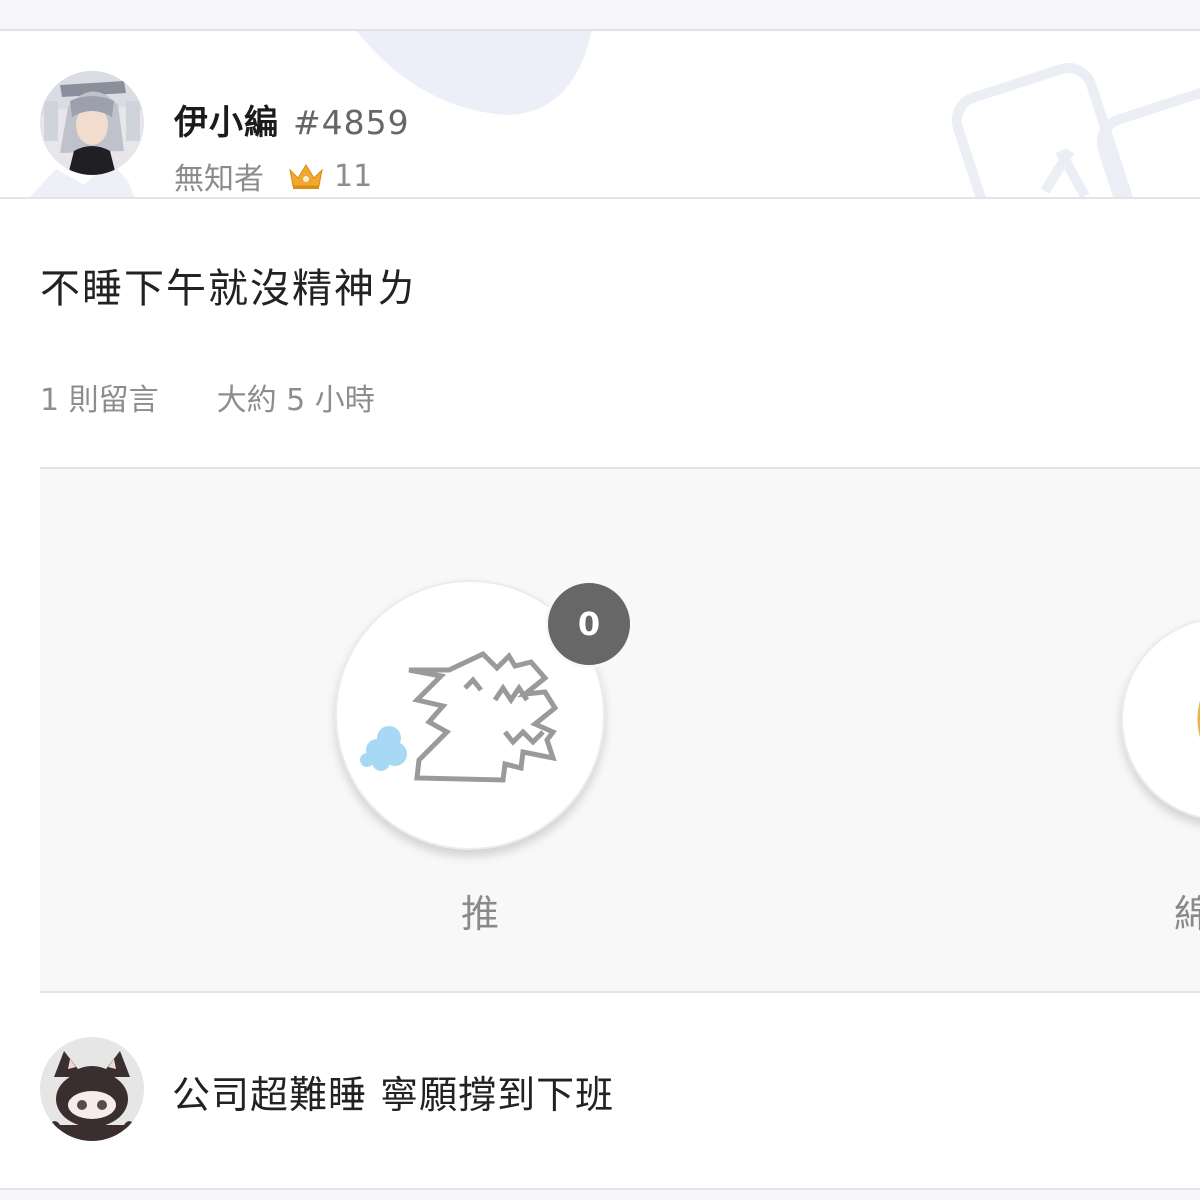 This screenshot has height=1200, width=1200. What do you see at coordinates (306, 176) in the screenshot?
I see `crown-icon` at bounding box center [306, 176].